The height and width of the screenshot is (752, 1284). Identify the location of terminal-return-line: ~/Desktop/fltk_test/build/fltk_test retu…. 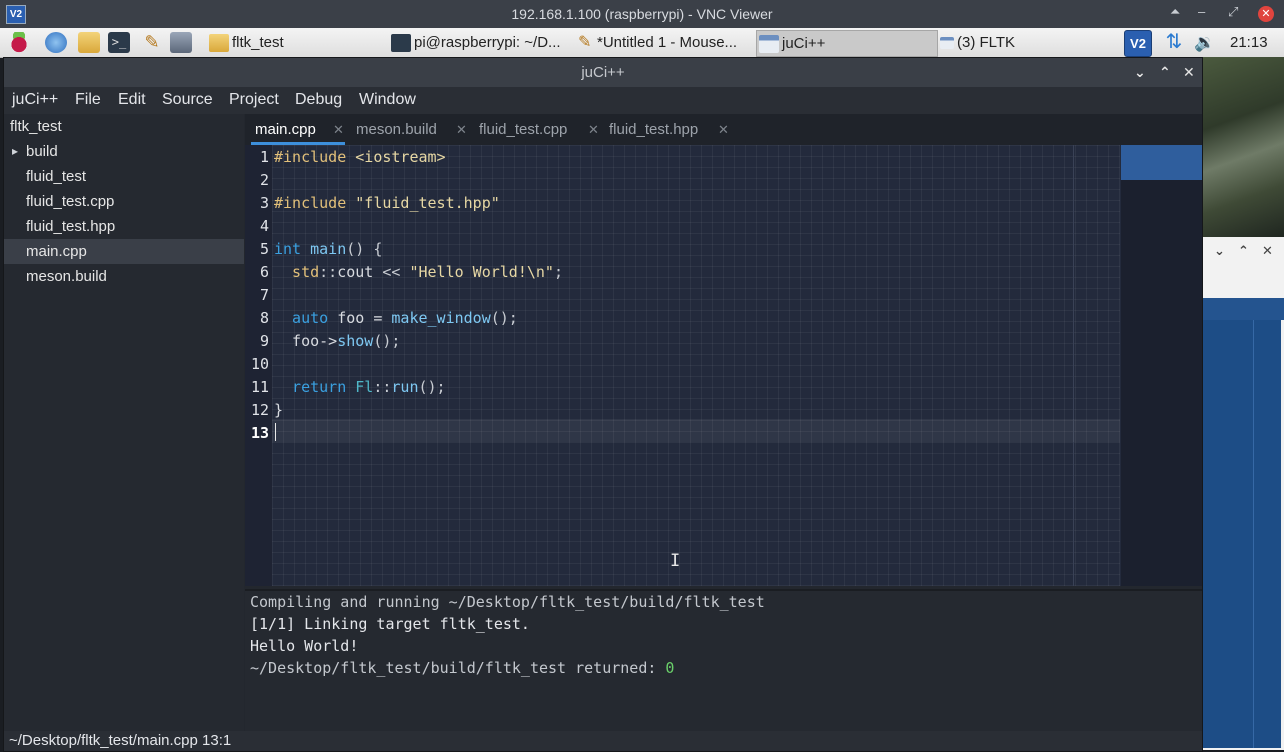
(462, 668).